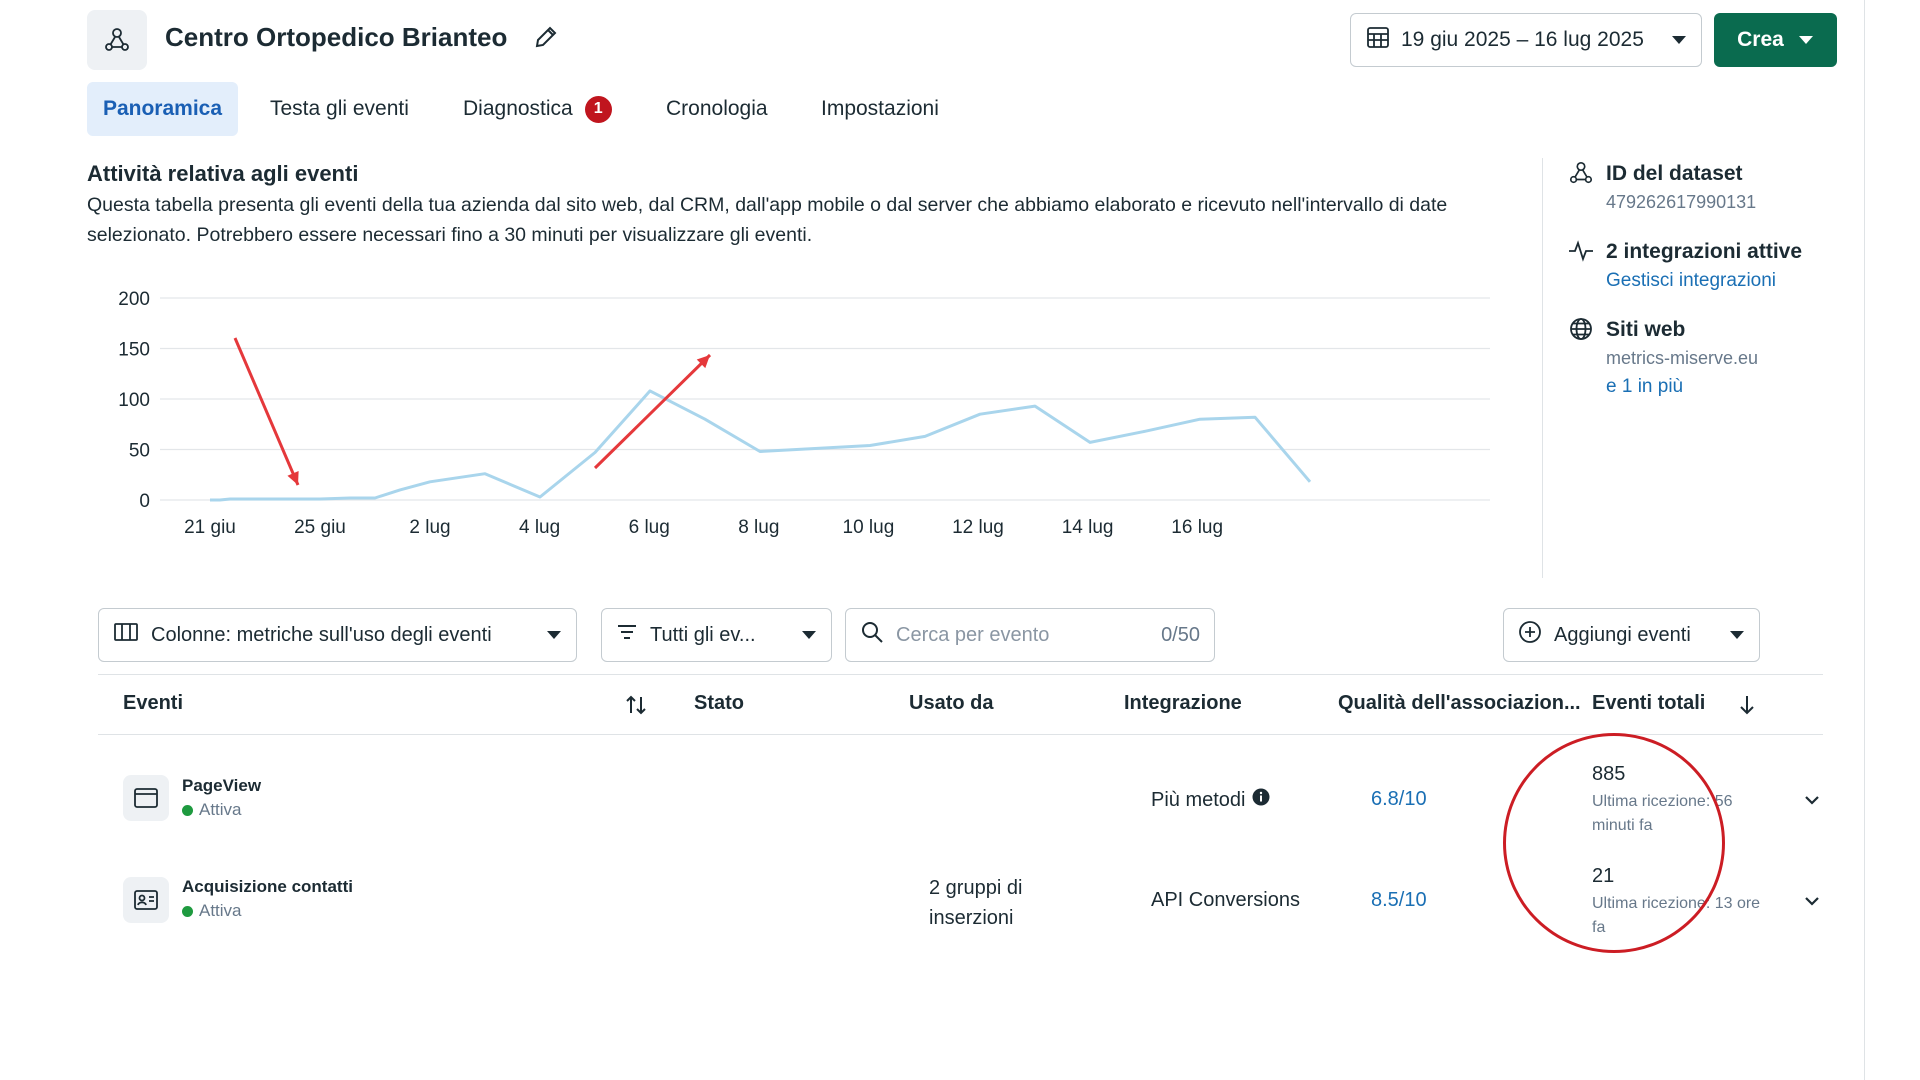 The width and height of the screenshot is (1920, 1080). Describe the element at coordinates (221, 786) in the screenshot. I see `event-name: PageView` at that location.